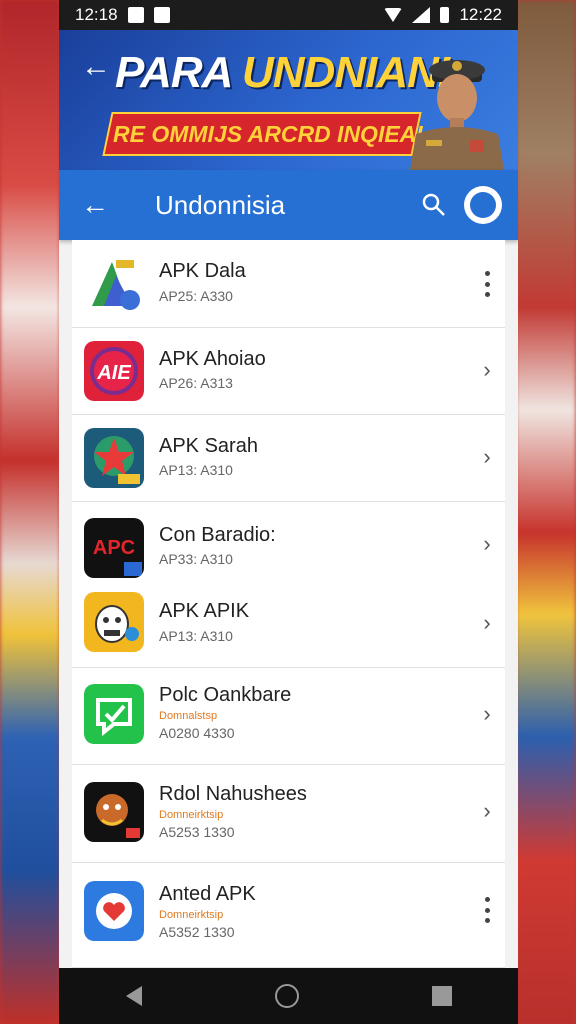 The width and height of the screenshot is (576, 1024). I want to click on signal-icon, so click(421, 15).